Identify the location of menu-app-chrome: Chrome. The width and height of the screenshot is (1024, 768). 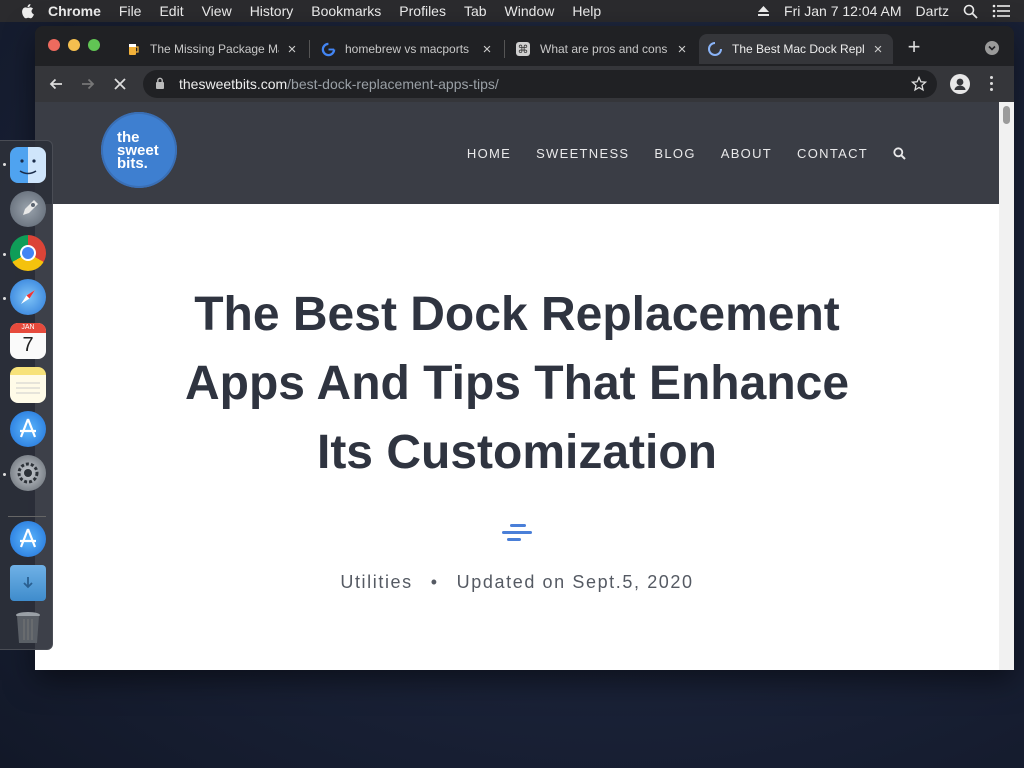
(74, 11).